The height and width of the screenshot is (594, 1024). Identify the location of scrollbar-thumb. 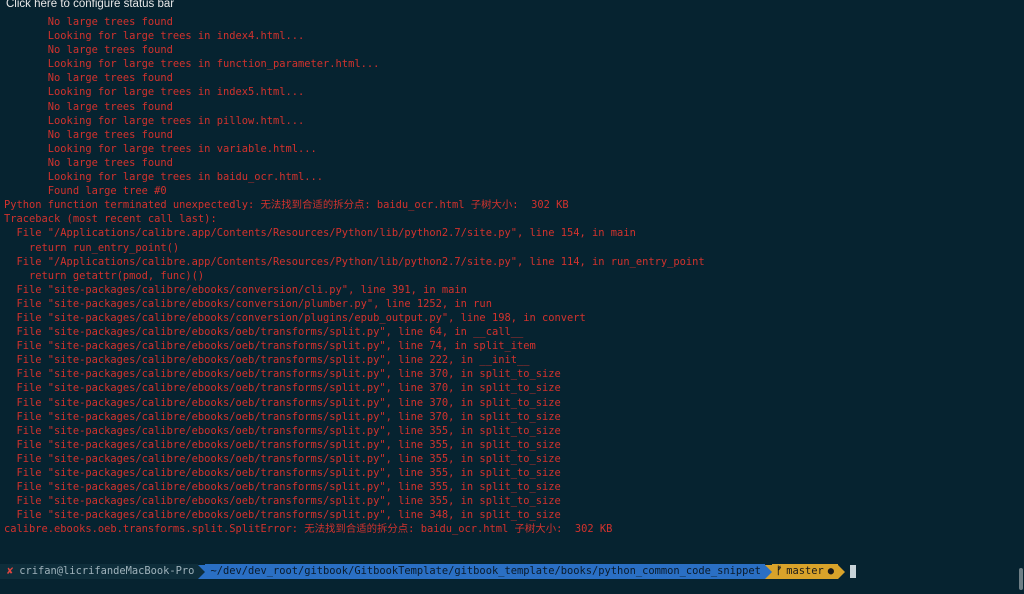
(1021, 579).